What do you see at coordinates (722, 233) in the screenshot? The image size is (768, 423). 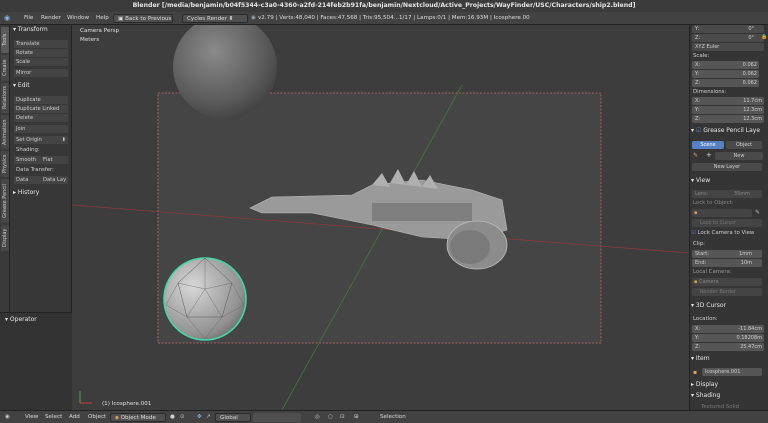 I see `lock-camera-checkbox: ☑ Lock Camera to View` at bounding box center [722, 233].